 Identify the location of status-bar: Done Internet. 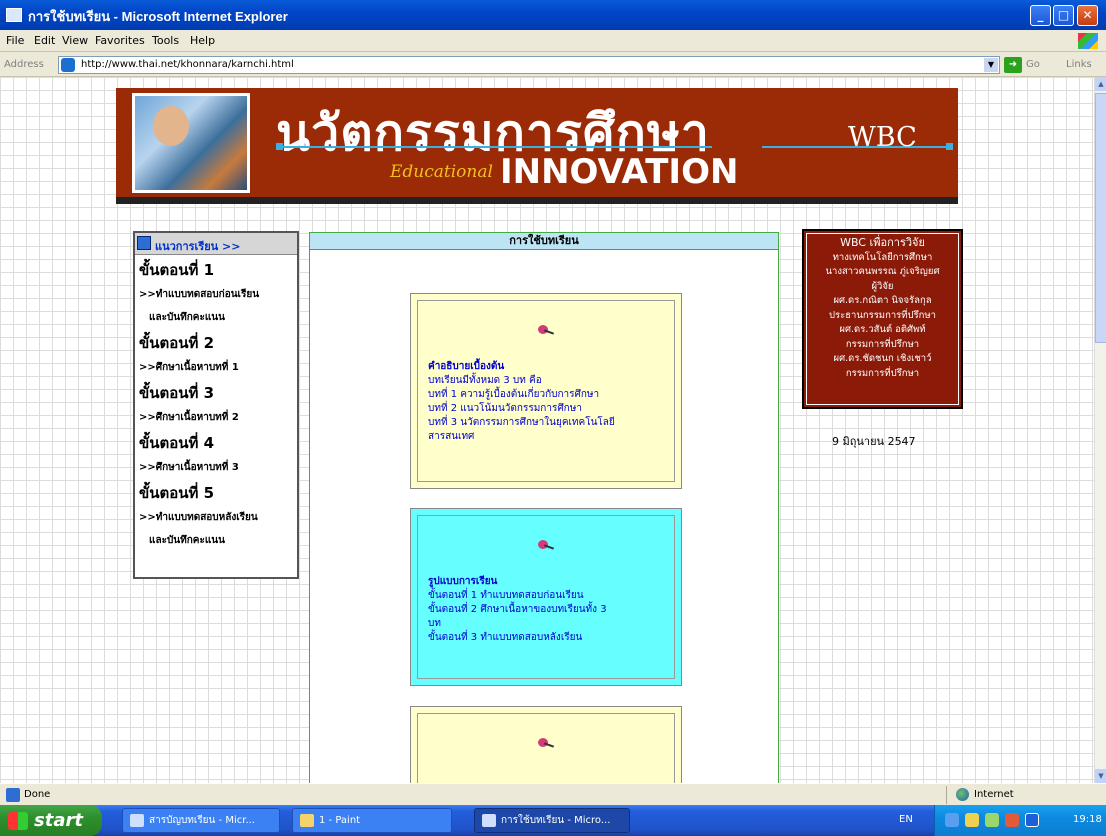
(553, 794).